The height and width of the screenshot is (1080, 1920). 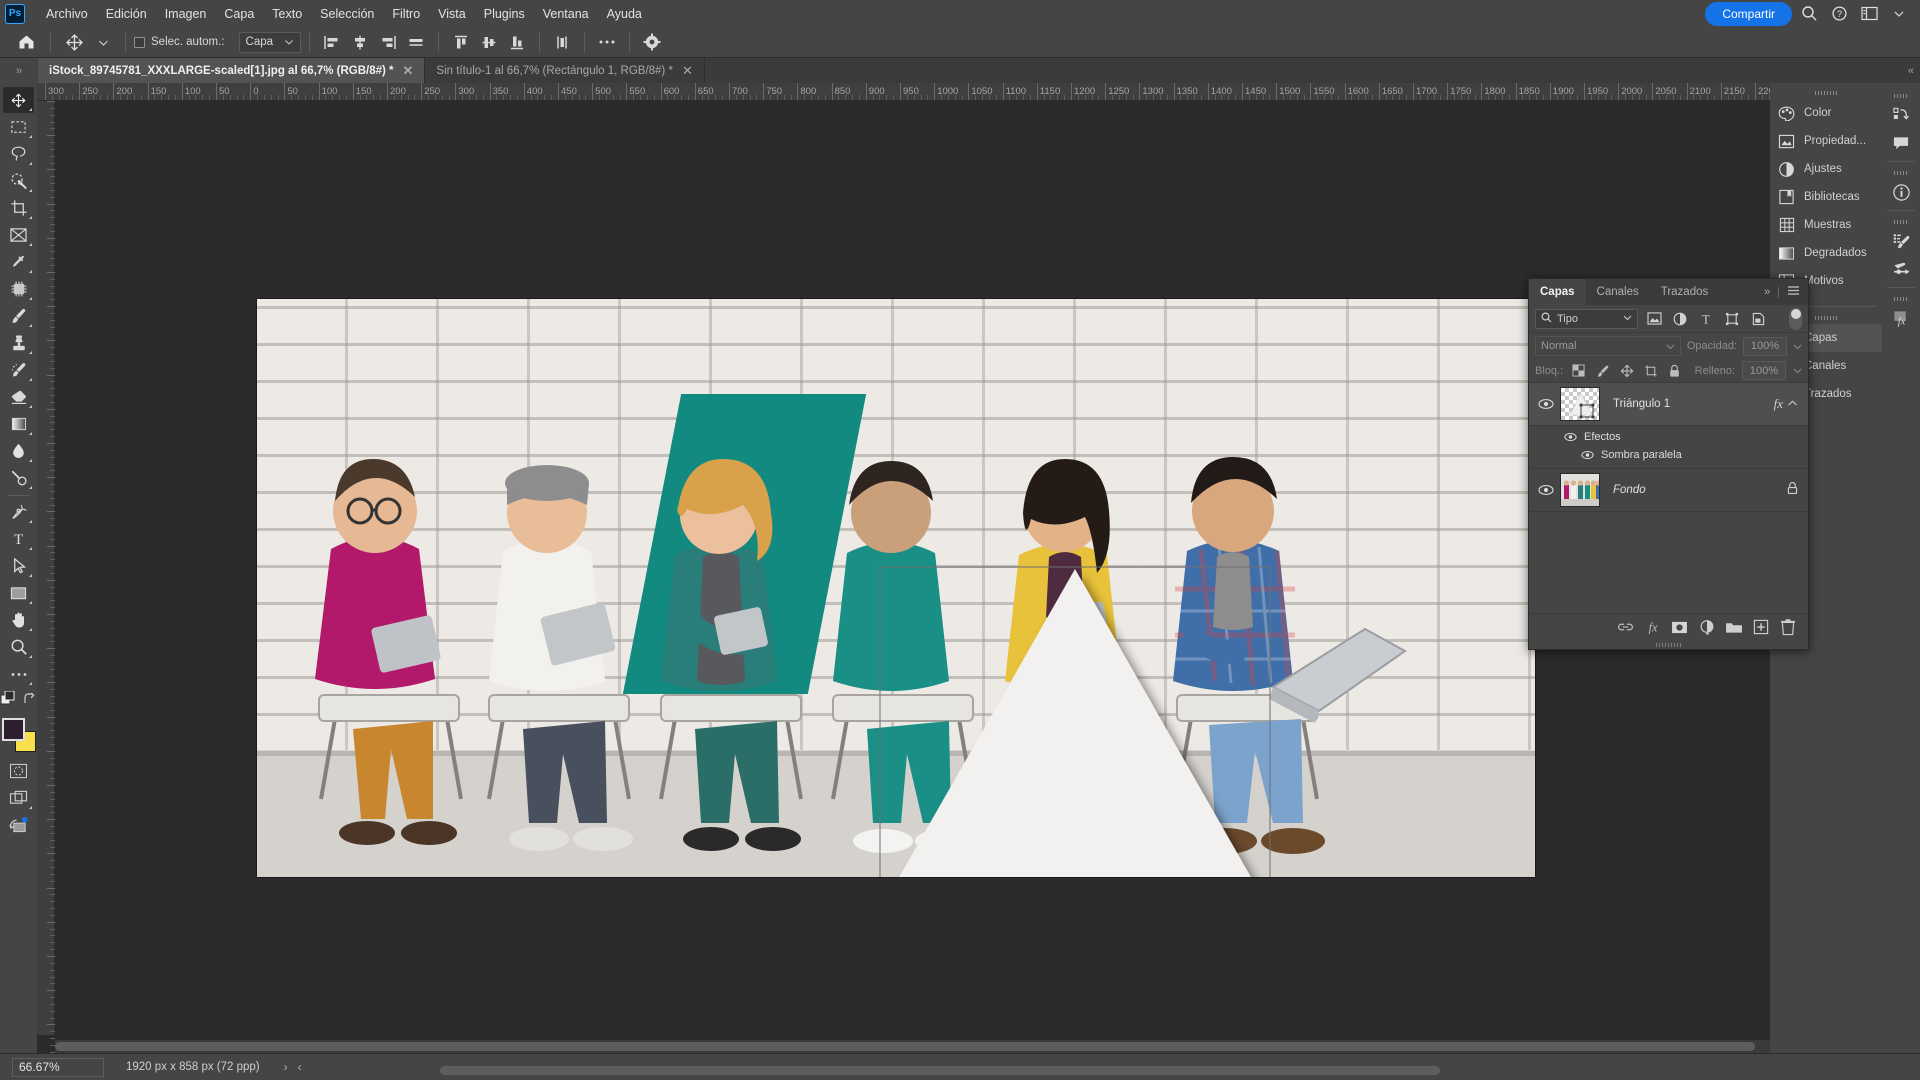 What do you see at coordinates (1901, 192) in the screenshot?
I see `info-icon` at bounding box center [1901, 192].